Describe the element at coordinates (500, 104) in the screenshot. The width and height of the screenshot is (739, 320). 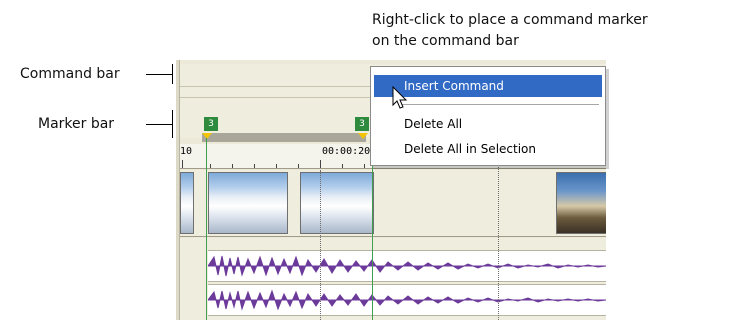
I see `menu-separator` at that location.